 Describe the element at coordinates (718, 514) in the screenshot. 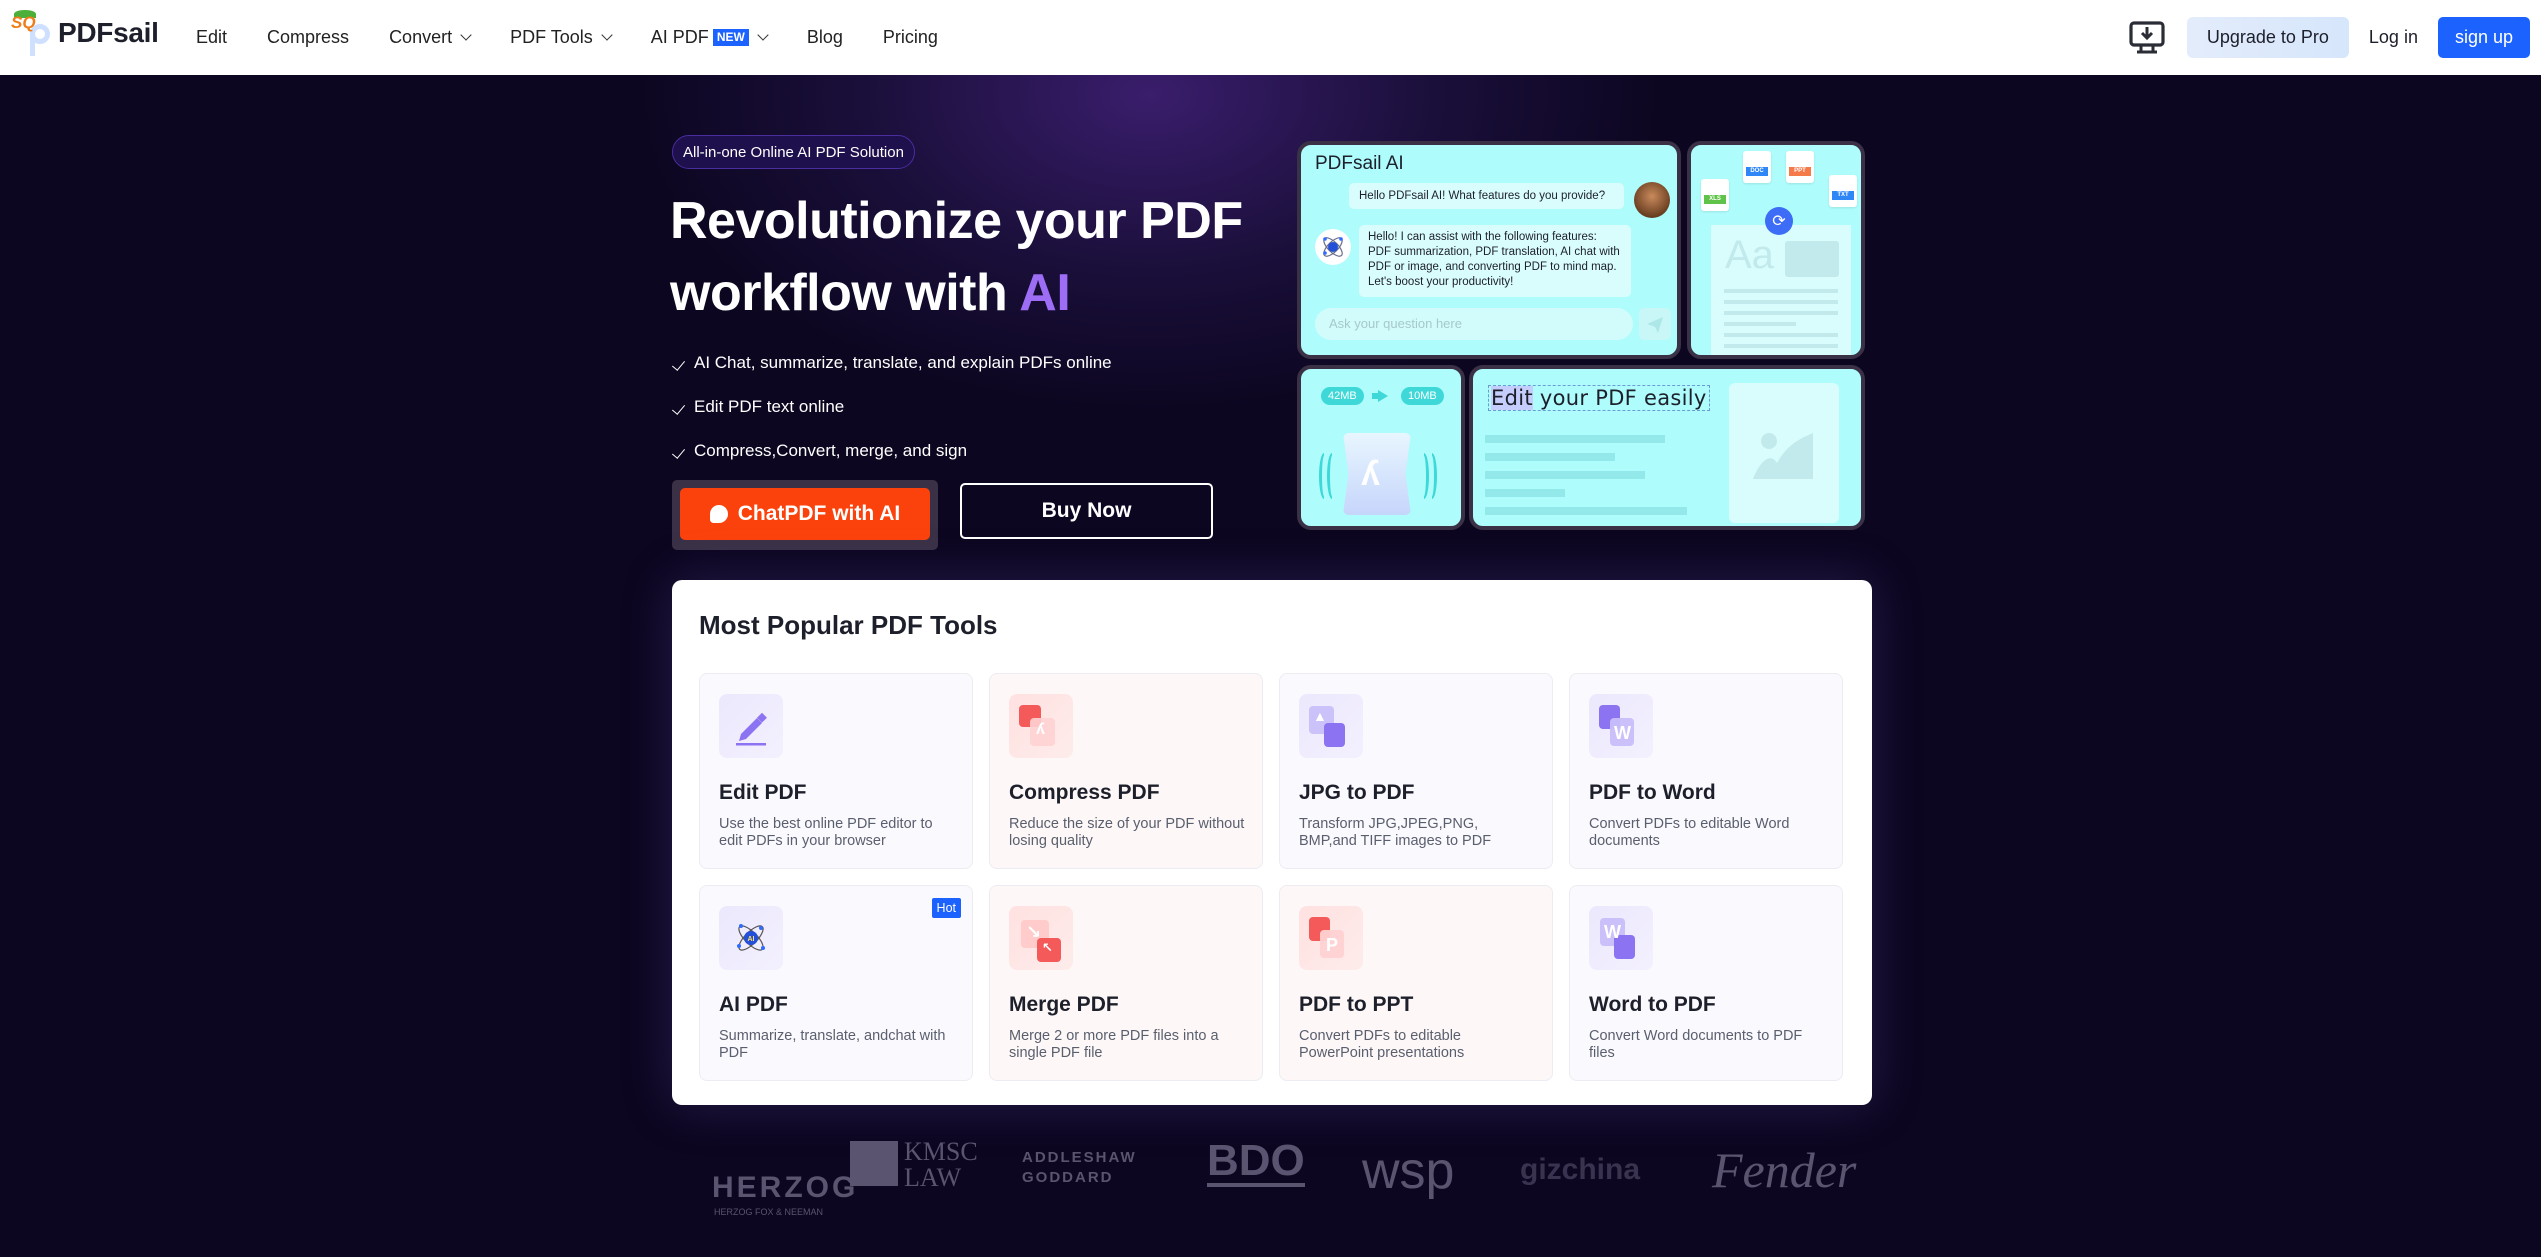

I see `ai-chat-bubble-icon` at that location.